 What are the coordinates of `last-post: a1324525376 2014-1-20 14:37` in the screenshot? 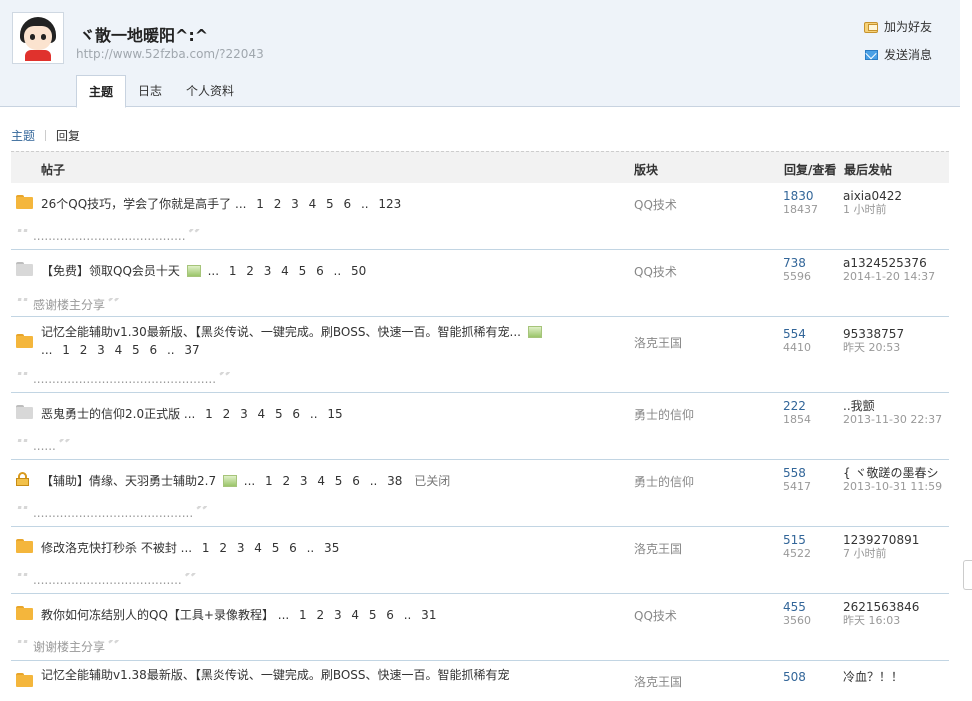 It's located at (898, 270).